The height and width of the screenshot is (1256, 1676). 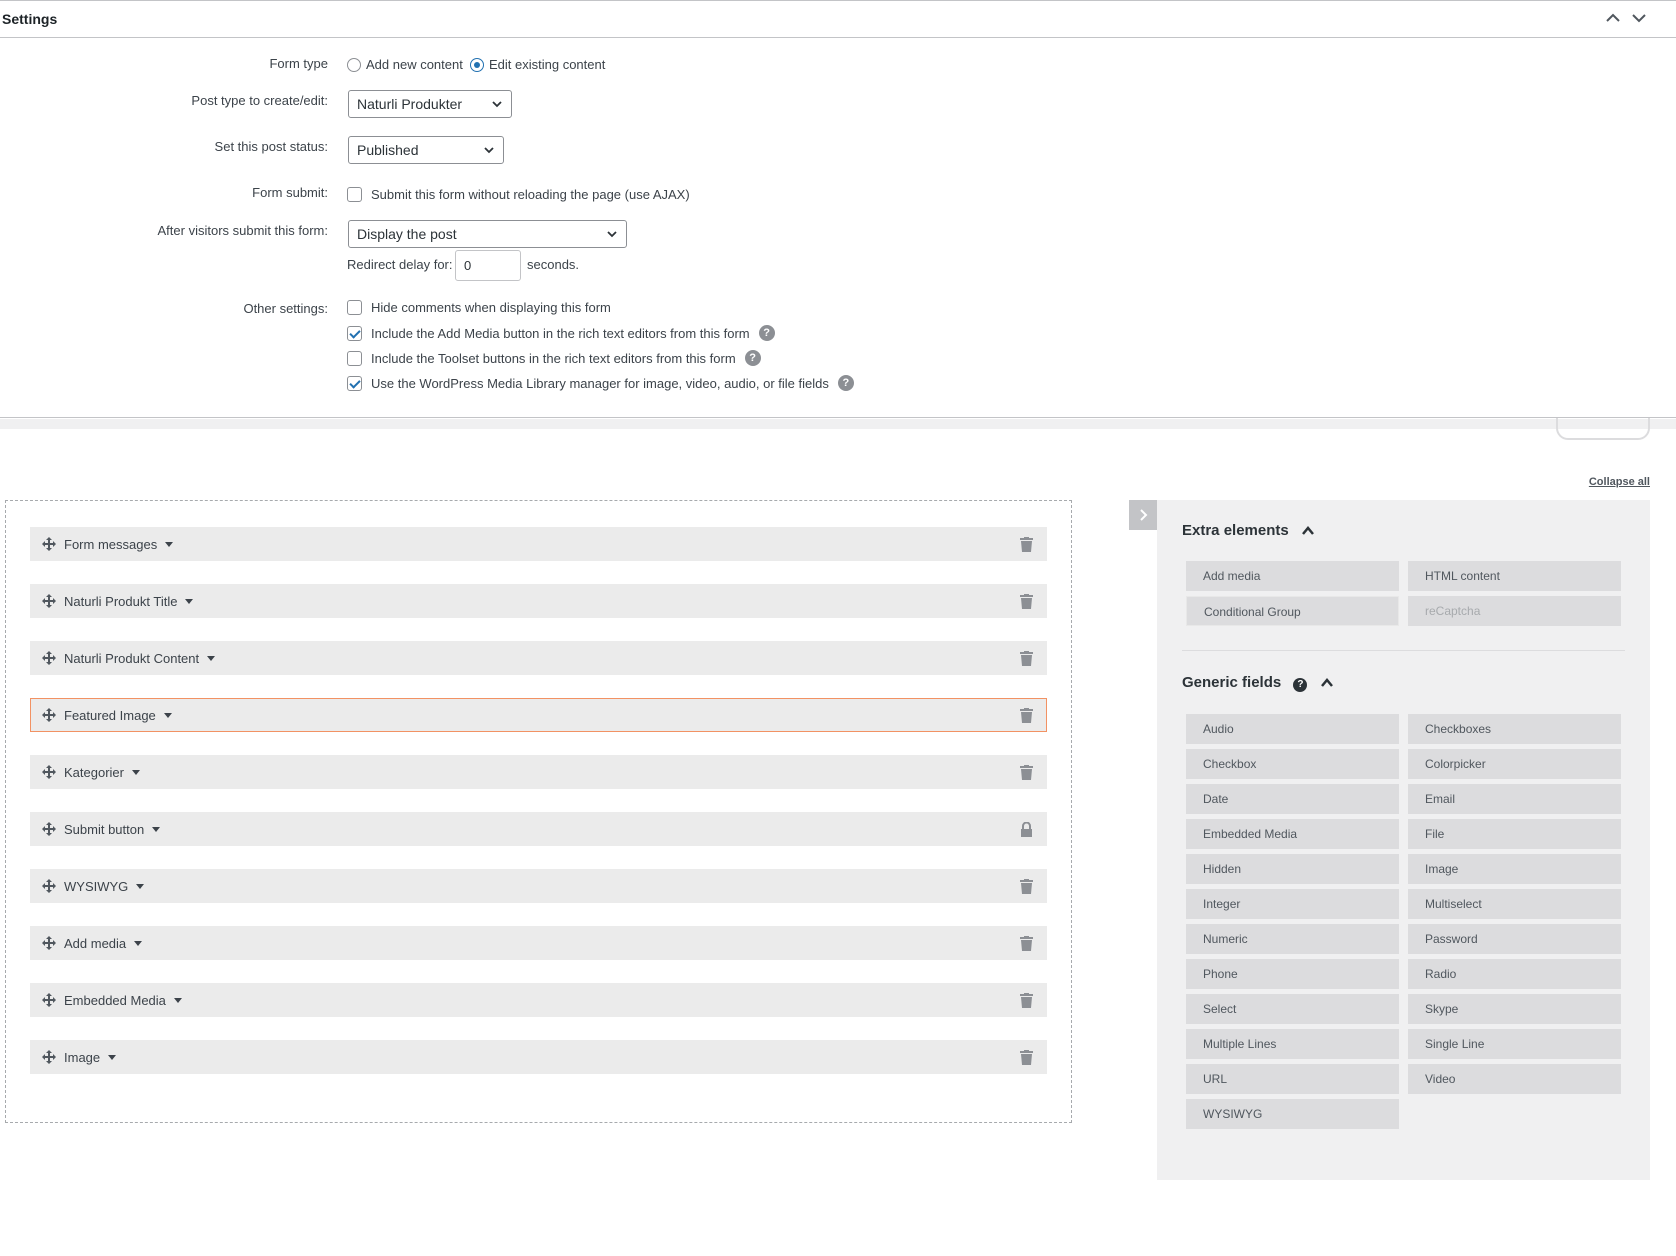 What do you see at coordinates (119, 544) in the screenshot?
I see `field-name: Form messages` at bounding box center [119, 544].